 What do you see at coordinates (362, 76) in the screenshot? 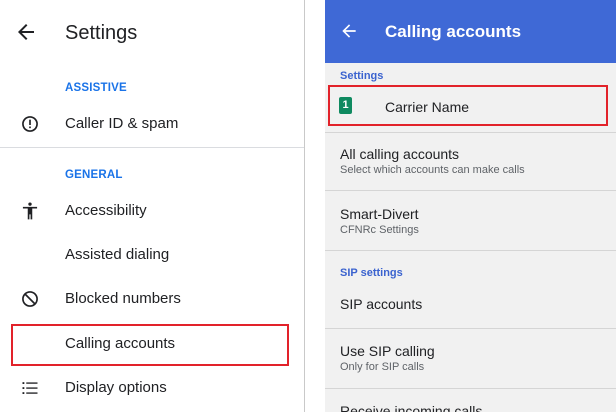
I see `section-header-settings: Settings` at bounding box center [362, 76].